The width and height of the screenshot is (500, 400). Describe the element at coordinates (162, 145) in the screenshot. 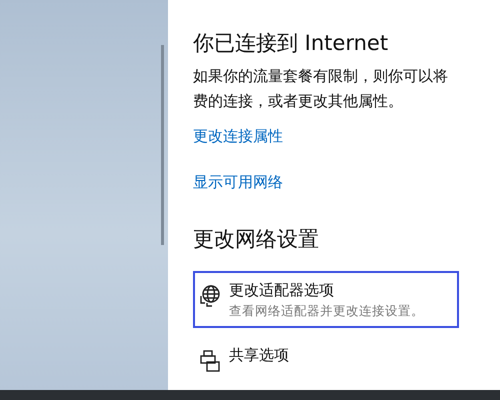

I see `scrollbar` at that location.